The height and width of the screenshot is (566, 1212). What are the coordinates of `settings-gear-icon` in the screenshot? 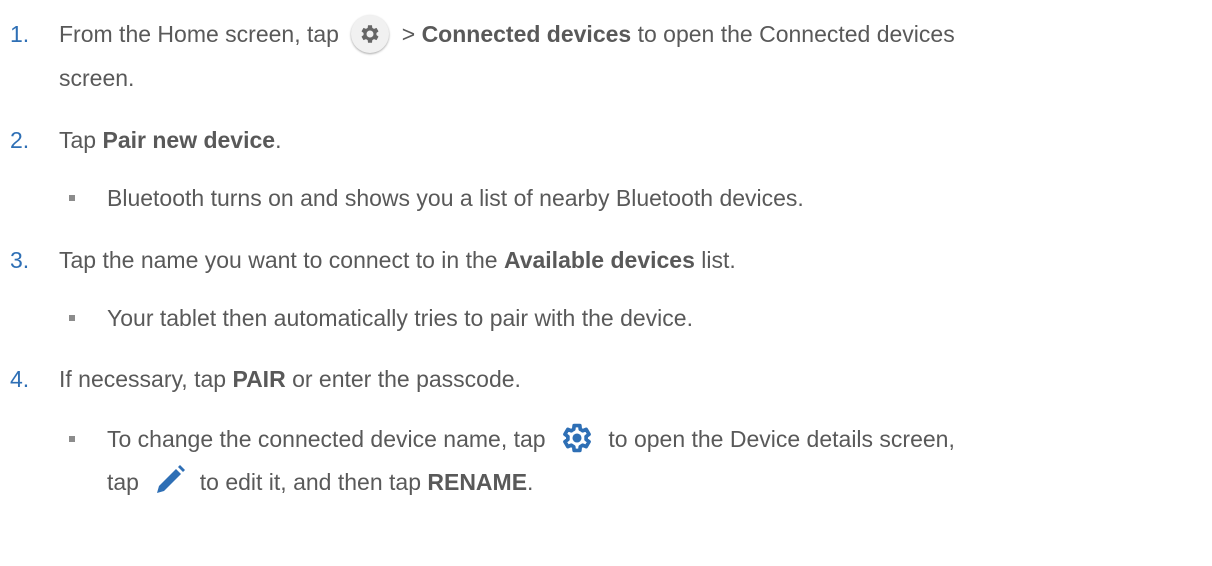 It's located at (577, 438).